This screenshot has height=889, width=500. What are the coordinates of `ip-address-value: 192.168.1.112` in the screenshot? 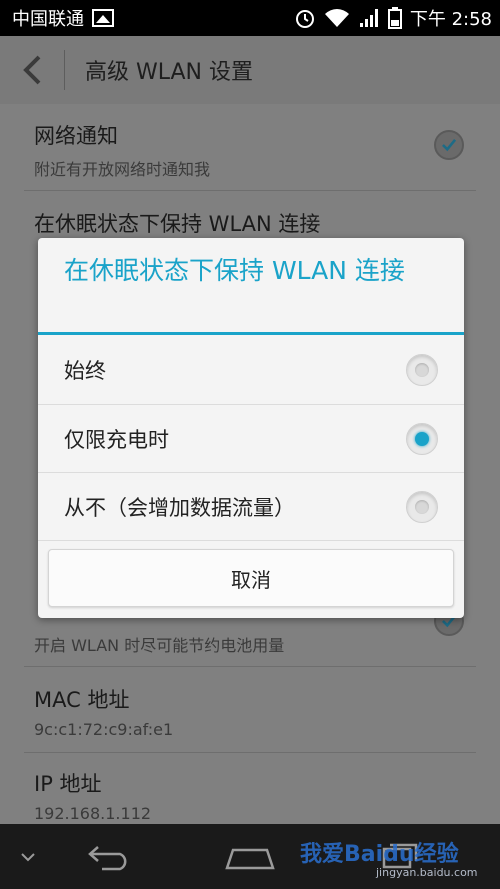 It's located at (93, 813).